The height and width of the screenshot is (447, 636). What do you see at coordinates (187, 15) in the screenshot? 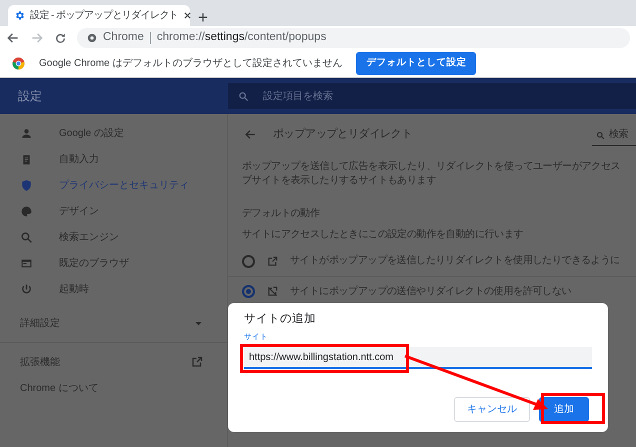
I see `close-icon` at bounding box center [187, 15].